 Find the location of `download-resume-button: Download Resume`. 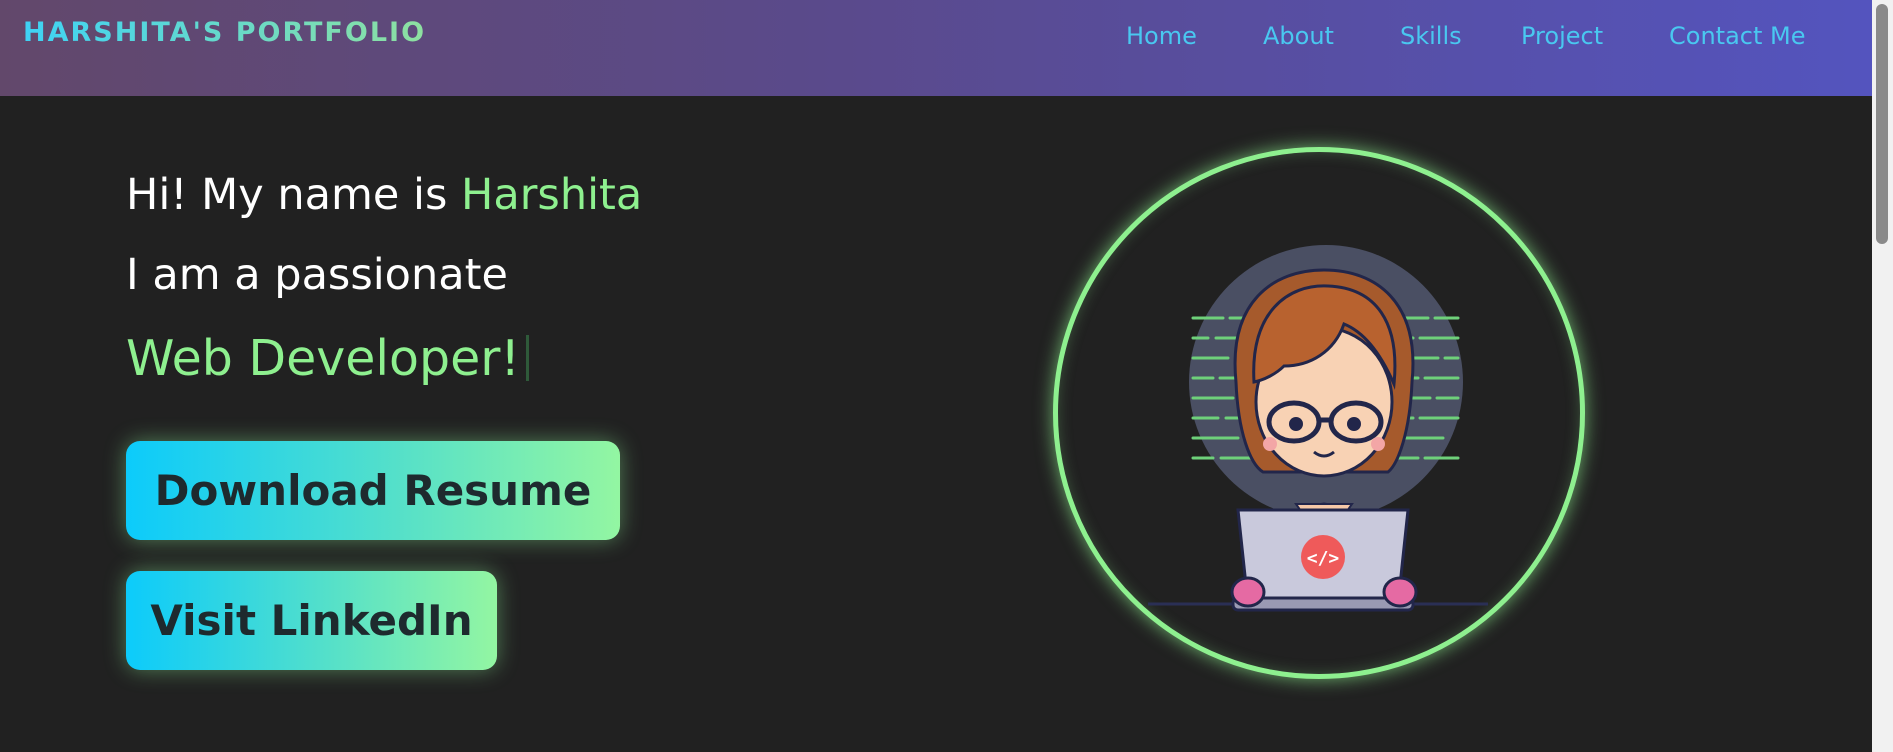

download-resume-button: Download Resume is located at coordinates (373, 490).